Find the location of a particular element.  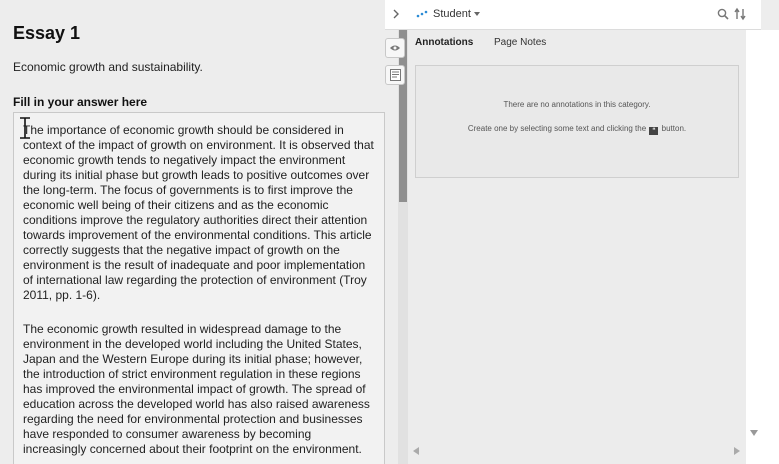

show-annotations-button is located at coordinates (395, 48).